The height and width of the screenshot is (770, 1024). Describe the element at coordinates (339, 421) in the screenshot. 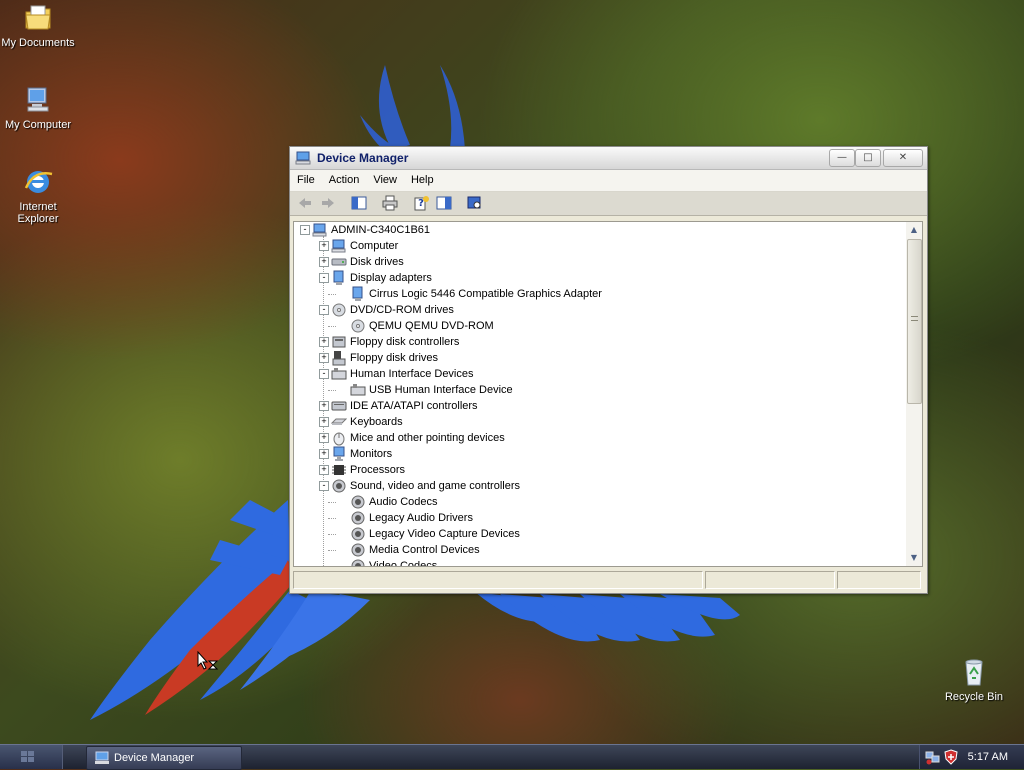

I see `keyboard-icon` at that location.